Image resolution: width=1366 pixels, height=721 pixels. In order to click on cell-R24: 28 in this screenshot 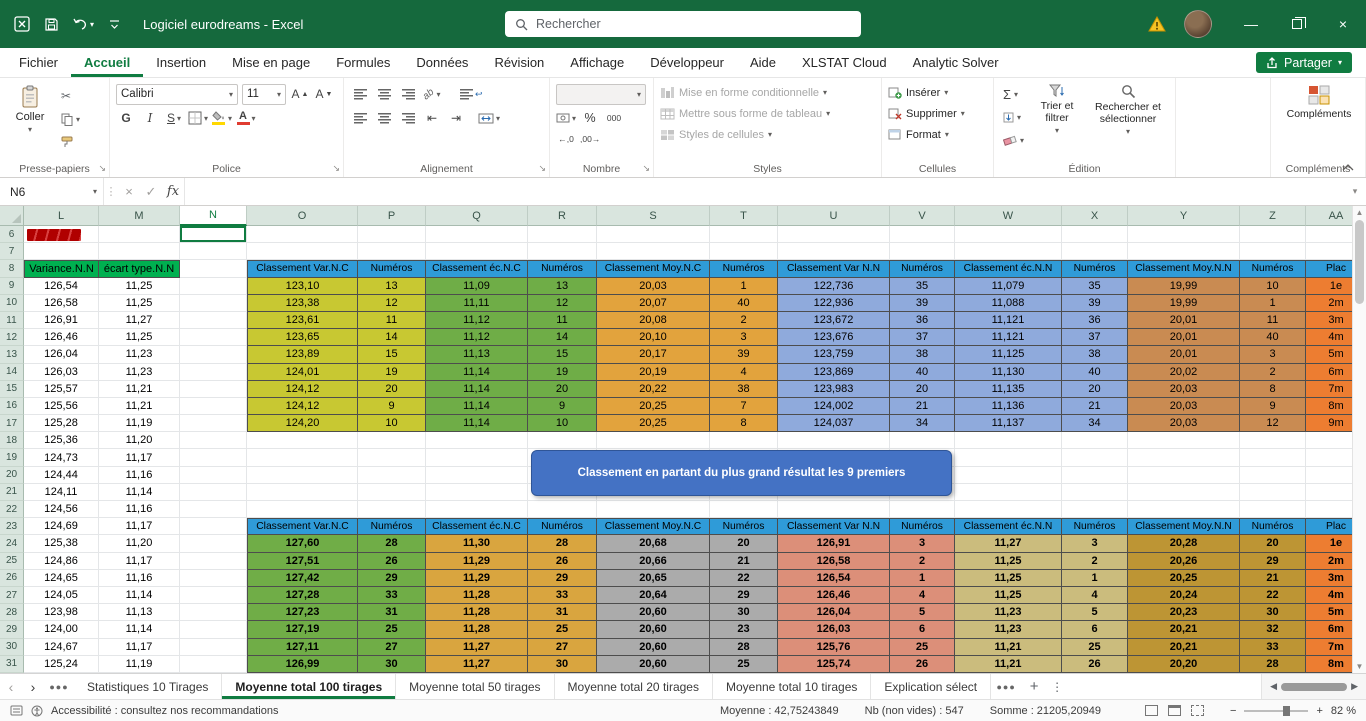, I will do `click(562, 544)`.